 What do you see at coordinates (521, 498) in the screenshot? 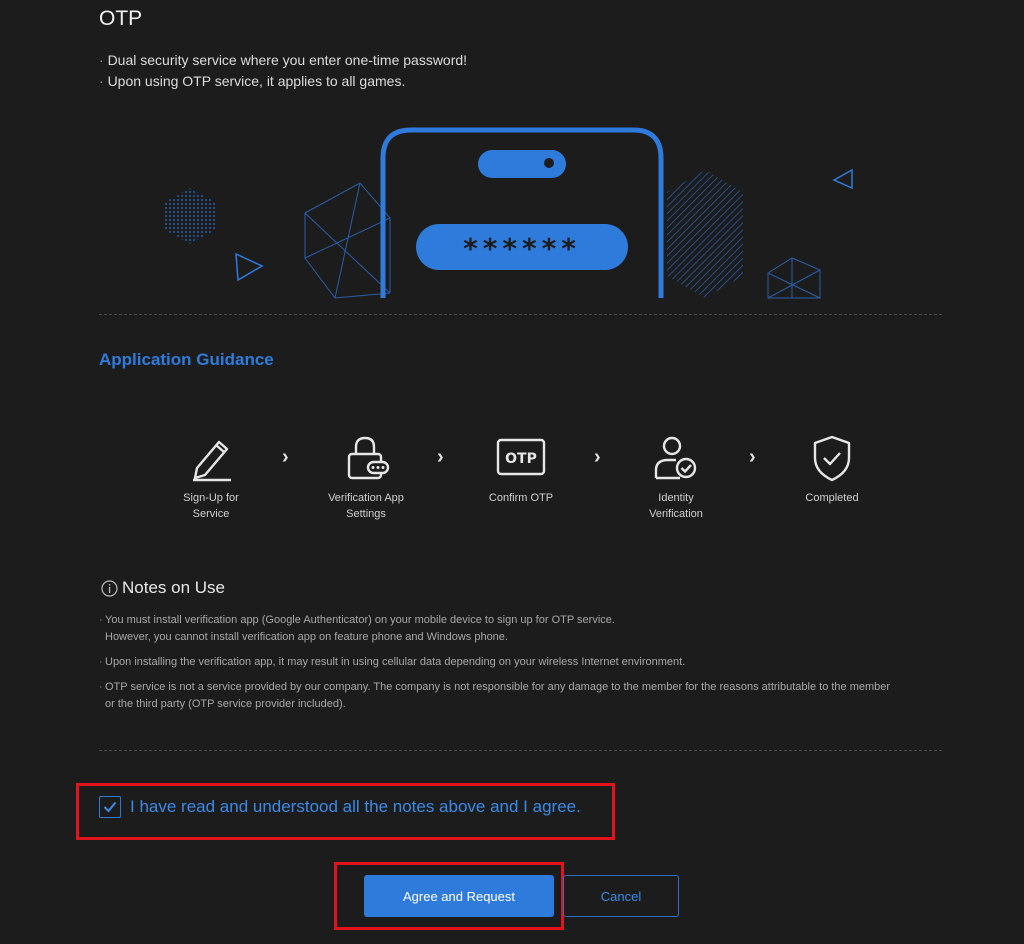
I see `step-label: Confirm OTP` at bounding box center [521, 498].